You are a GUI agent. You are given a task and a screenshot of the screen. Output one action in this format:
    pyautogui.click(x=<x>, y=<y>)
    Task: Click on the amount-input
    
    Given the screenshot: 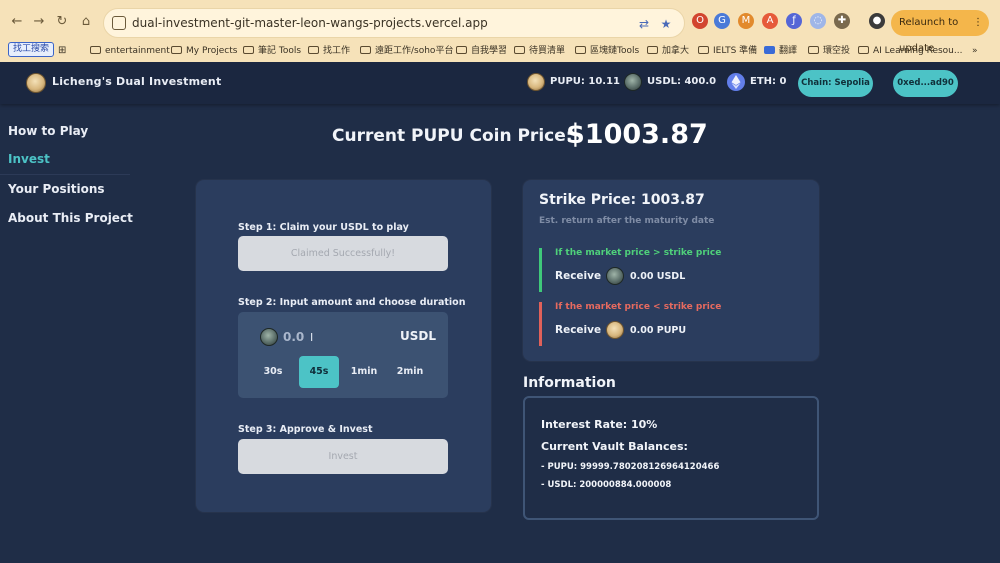 What is the action you would take?
    pyautogui.click(x=323, y=337)
    